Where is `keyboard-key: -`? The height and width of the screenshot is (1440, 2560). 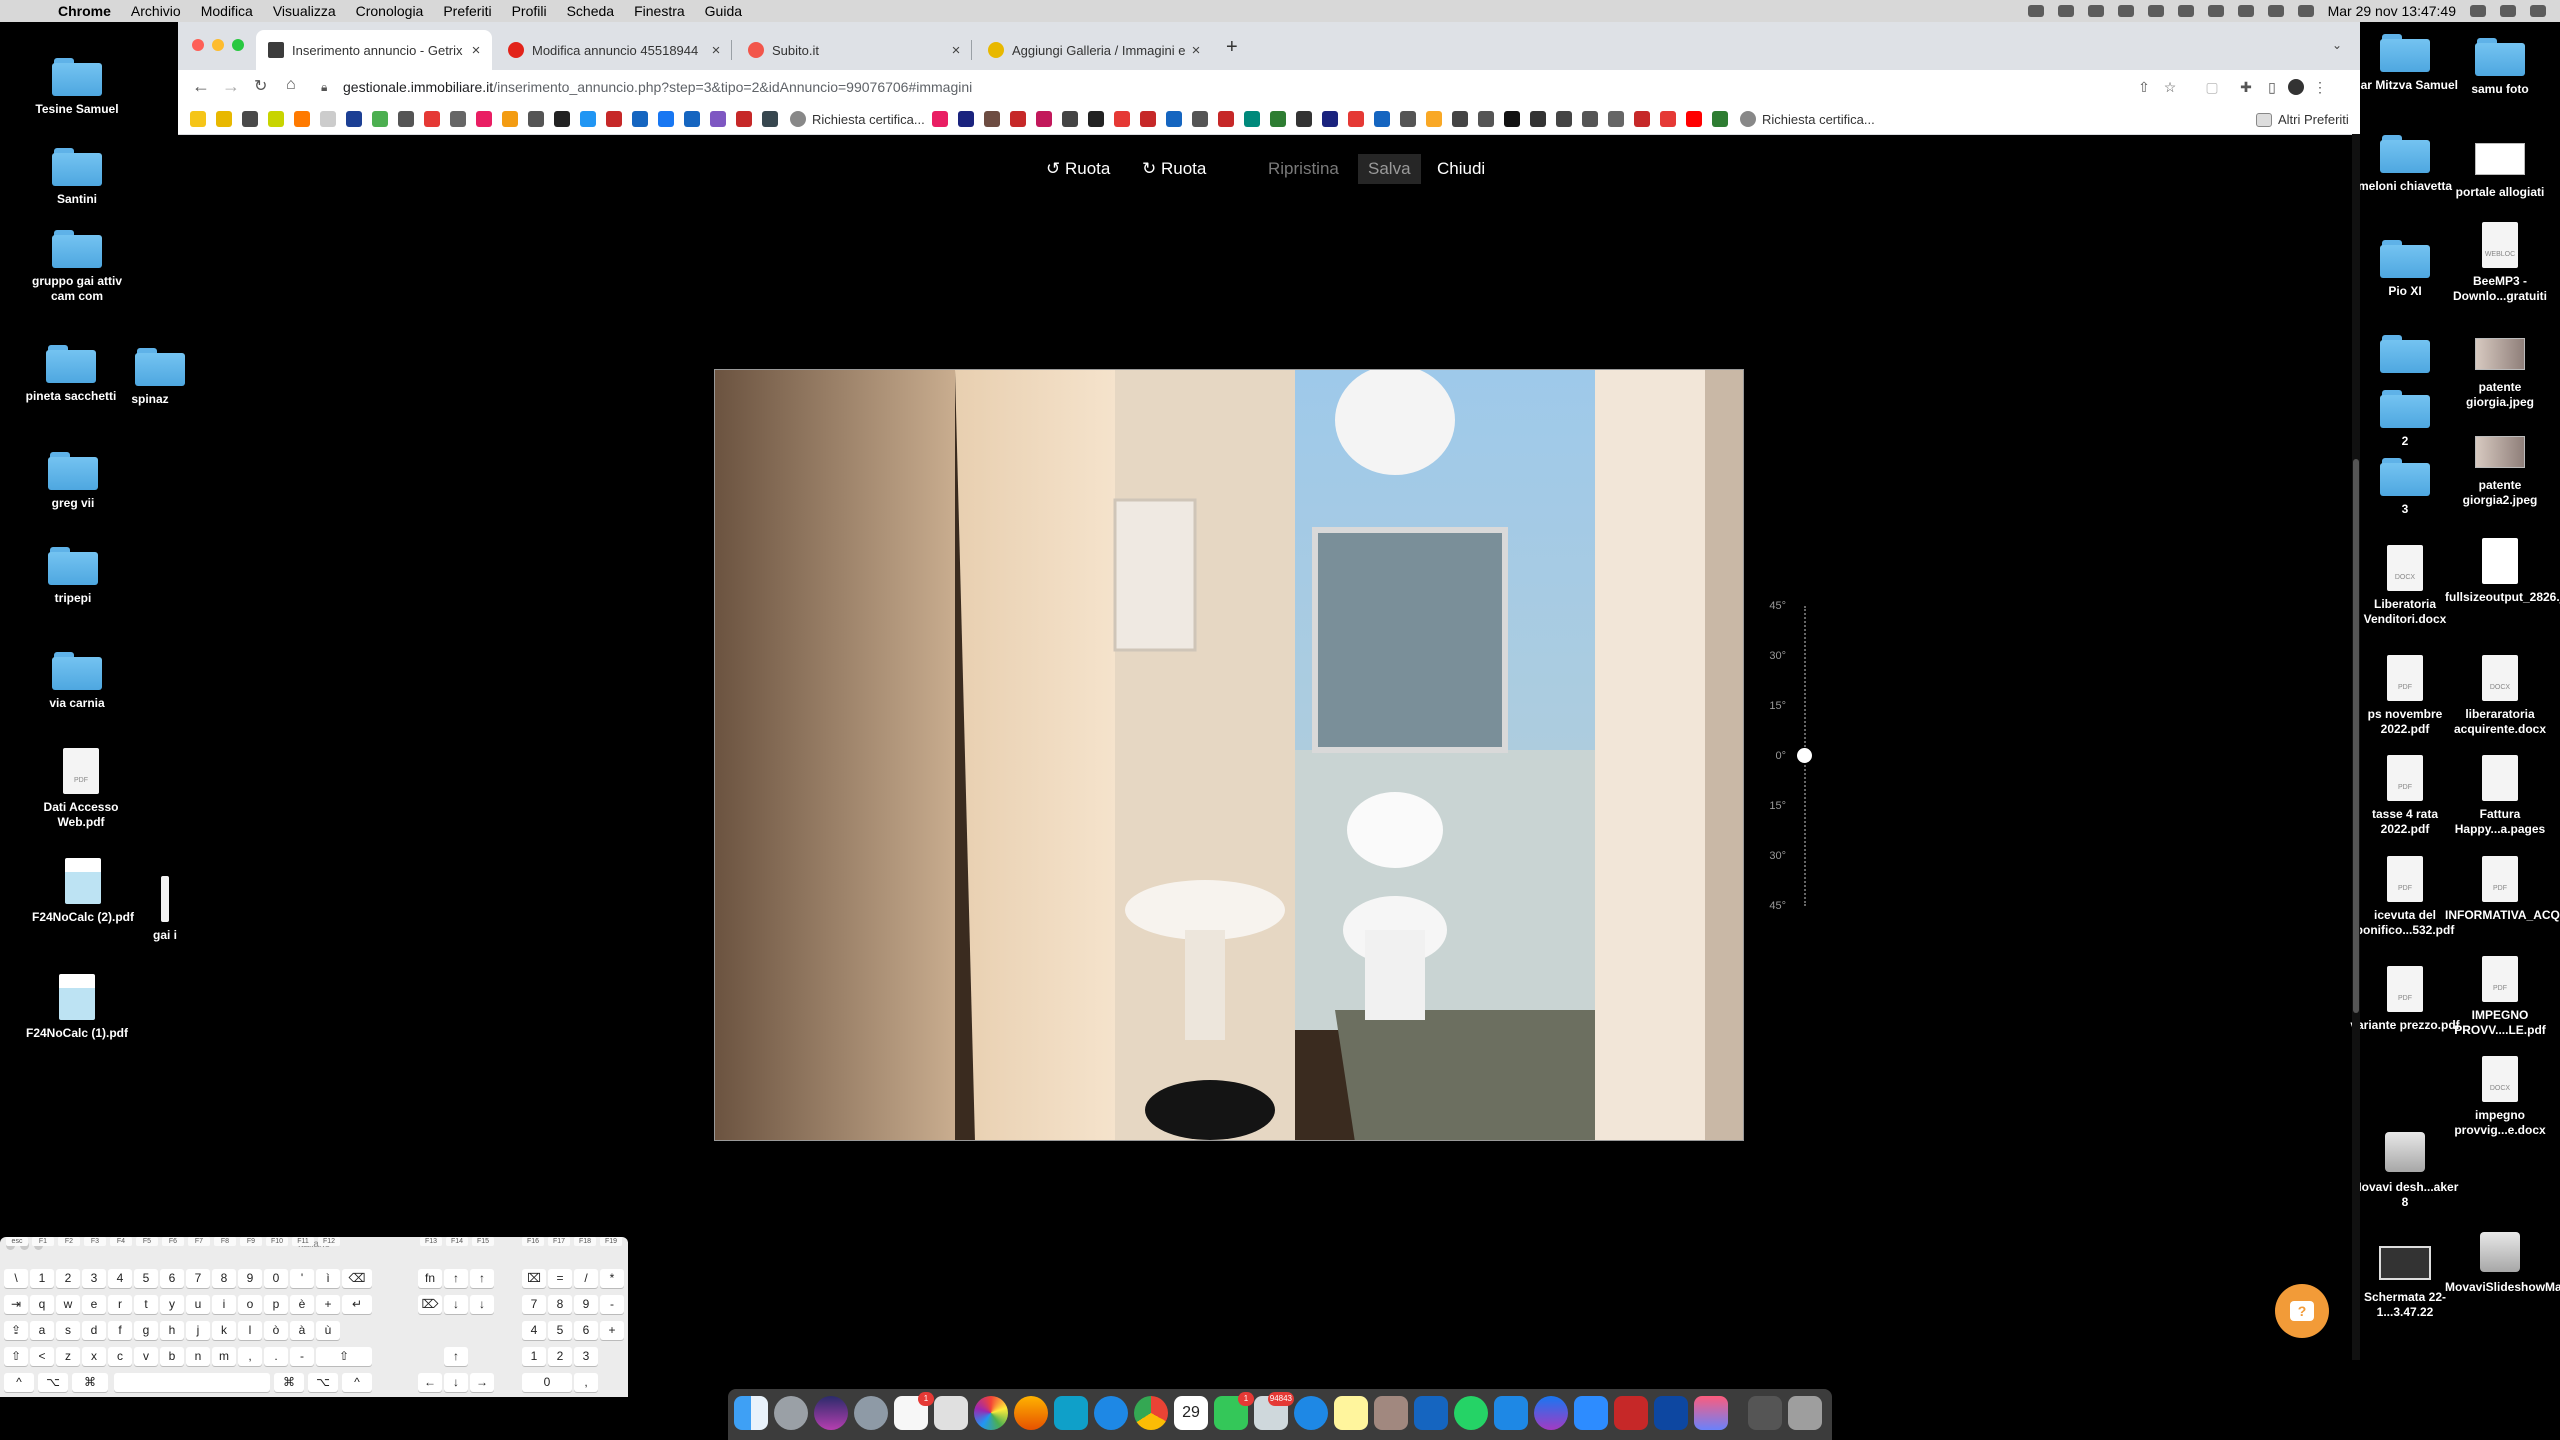
keyboard-key: - is located at coordinates (612, 1304).